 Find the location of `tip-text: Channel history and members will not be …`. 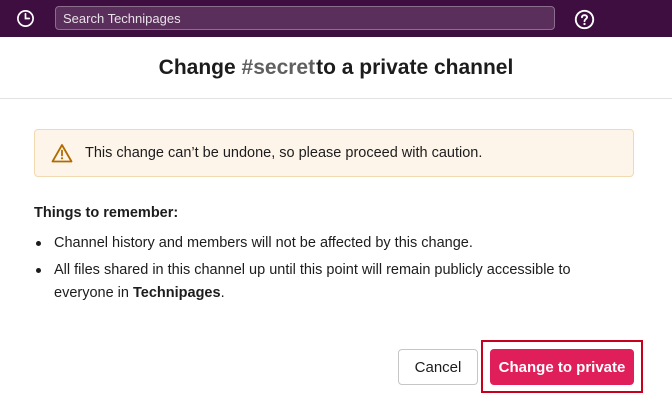

tip-text: Channel history and members will not be … is located at coordinates (263, 243).